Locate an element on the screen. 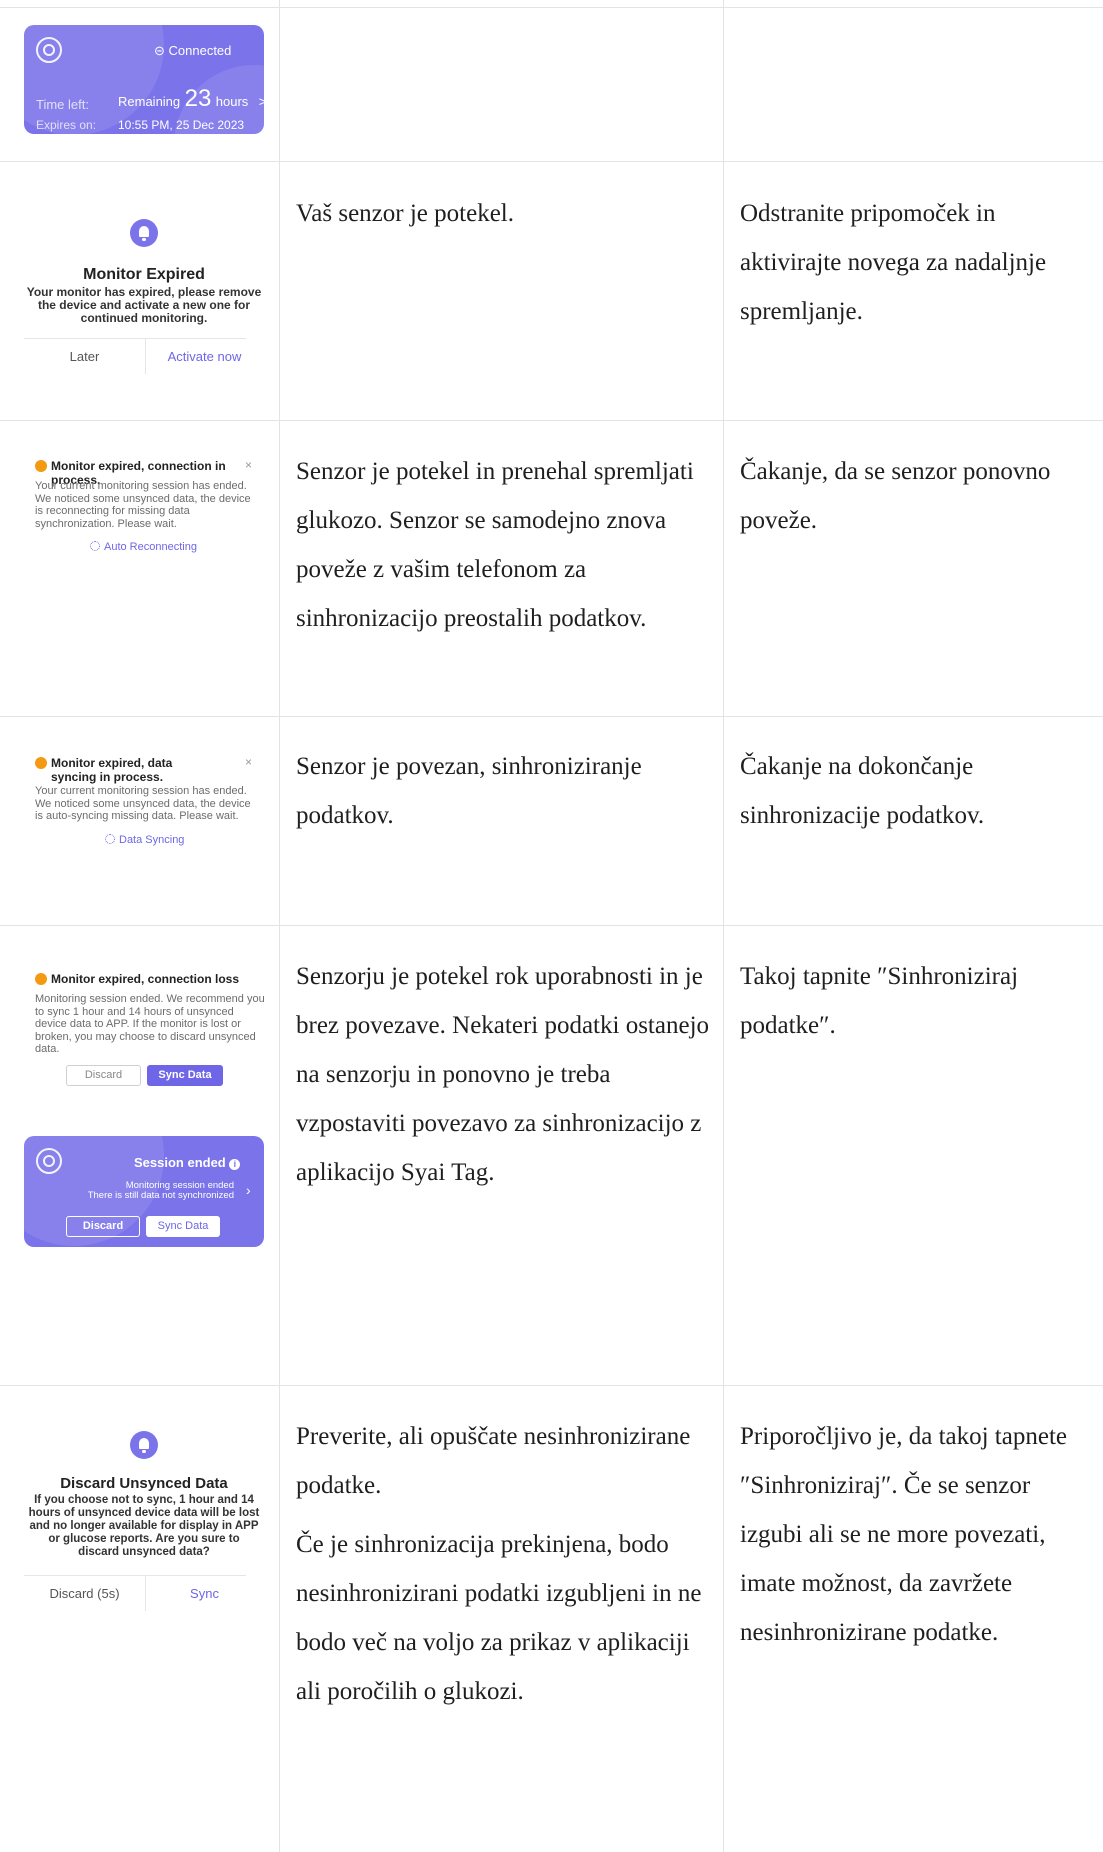 This screenshot has width=1103, height=1852. dialog-title: Discard Unsynced Data is located at coordinates (144, 1483).